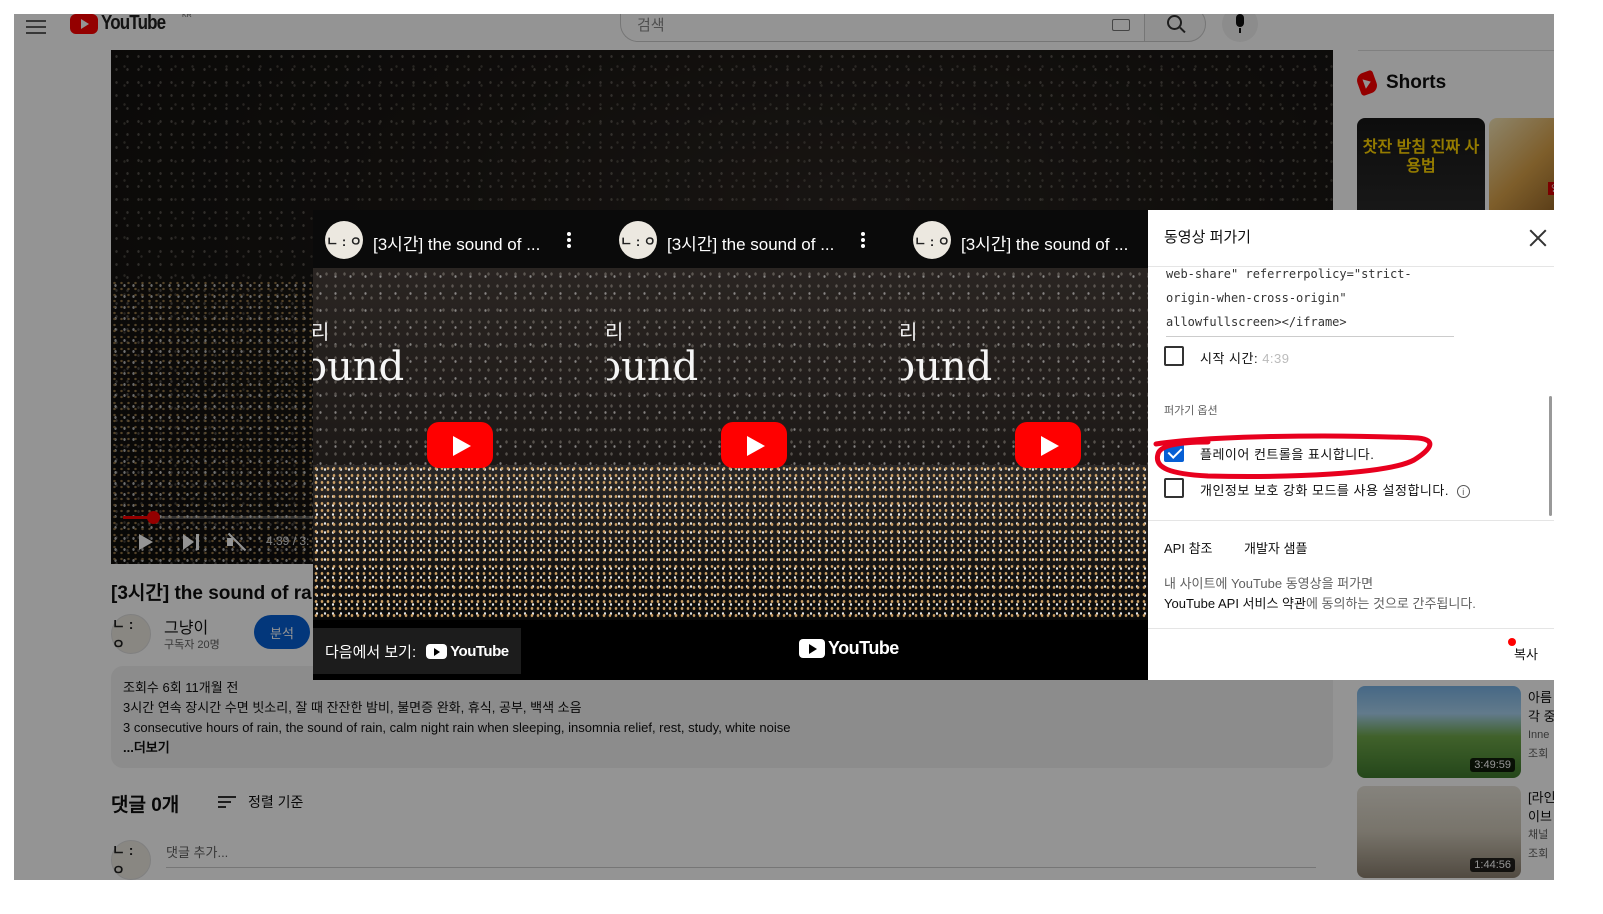 Image resolution: width=1603 pixels, height=914 pixels. Describe the element at coordinates (1539, 735) in the screenshot. I see `related-channel: Inne` at that location.